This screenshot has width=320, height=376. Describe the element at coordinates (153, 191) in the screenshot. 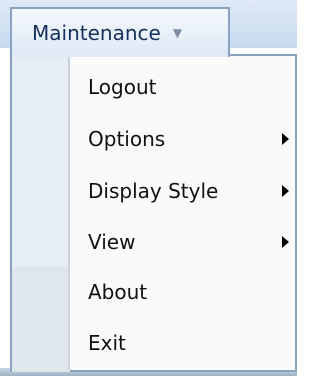

I see `menu-item-label: Display Style` at that location.